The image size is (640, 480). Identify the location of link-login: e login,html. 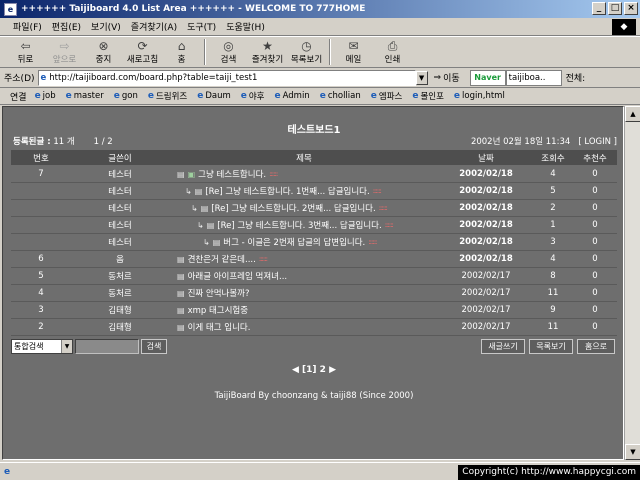
(479, 96).